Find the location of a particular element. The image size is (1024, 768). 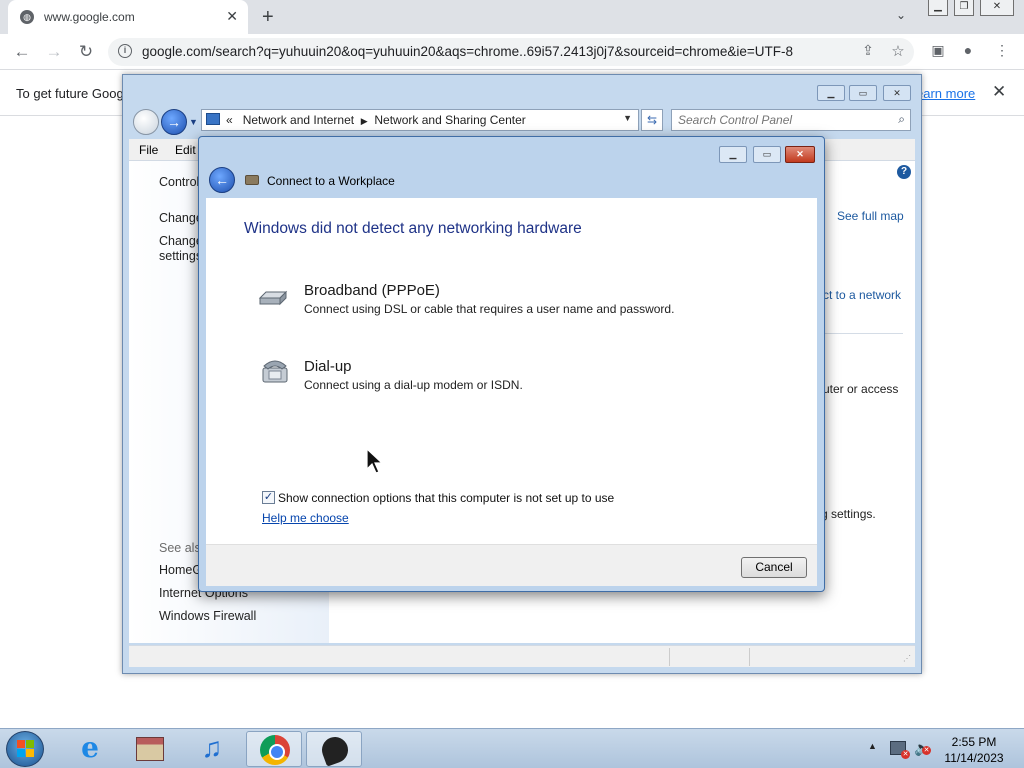

see-also-homegroup: HomeG is located at coordinates (180, 570).